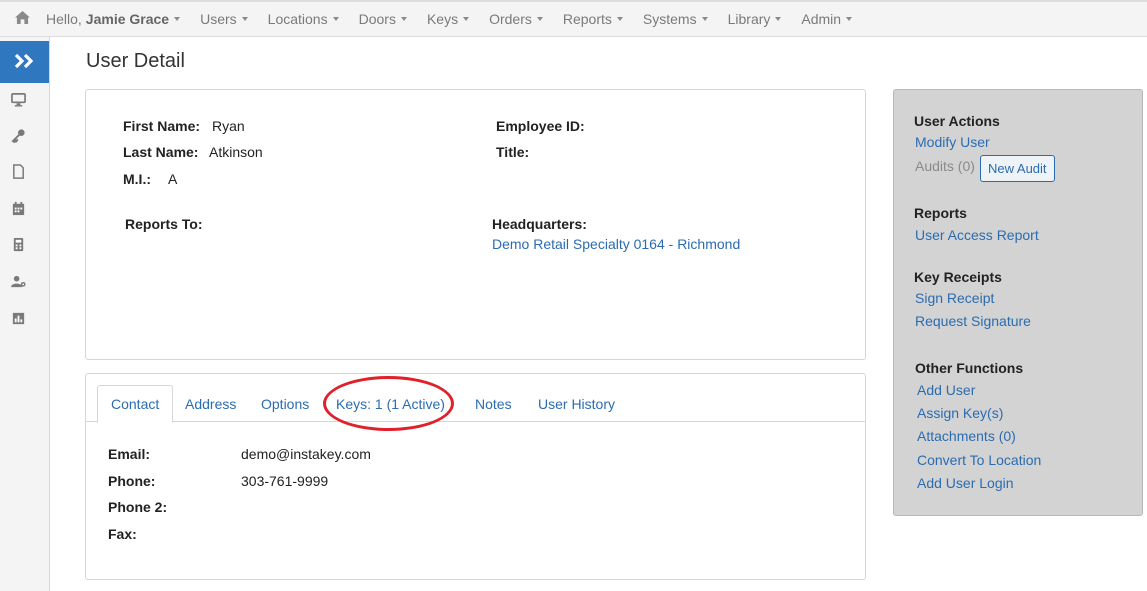 The image size is (1147, 591). What do you see at coordinates (940, 213) in the screenshot?
I see `reports-heading: Reports` at bounding box center [940, 213].